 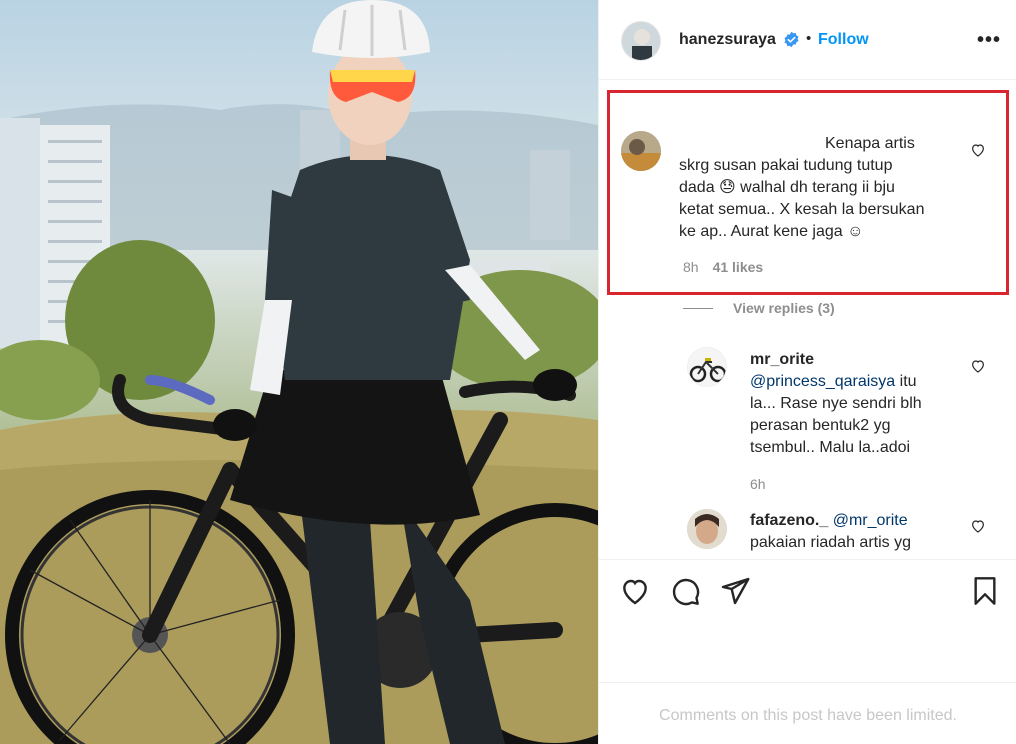 What do you see at coordinates (843, 40) in the screenshot?
I see `follow-button: Follow` at bounding box center [843, 40].